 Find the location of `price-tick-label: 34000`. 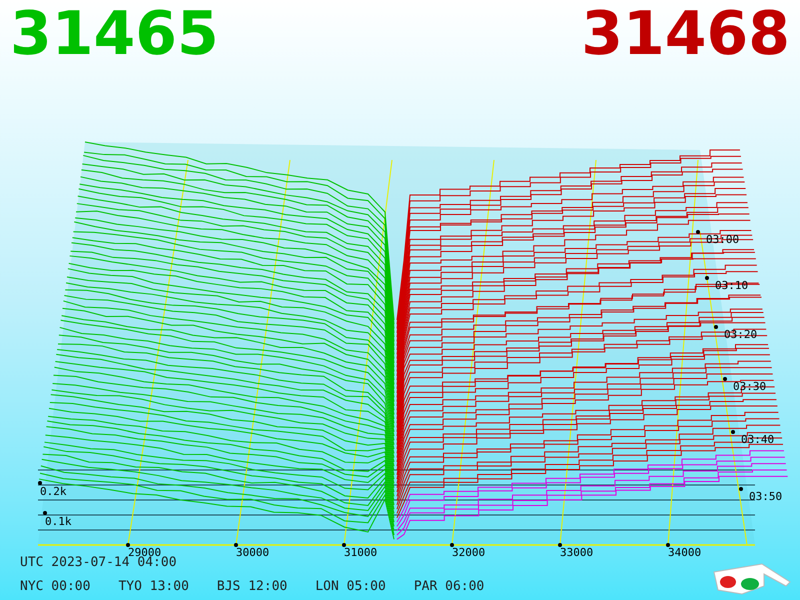

price-tick-label: 34000 is located at coordinates (685, 552).